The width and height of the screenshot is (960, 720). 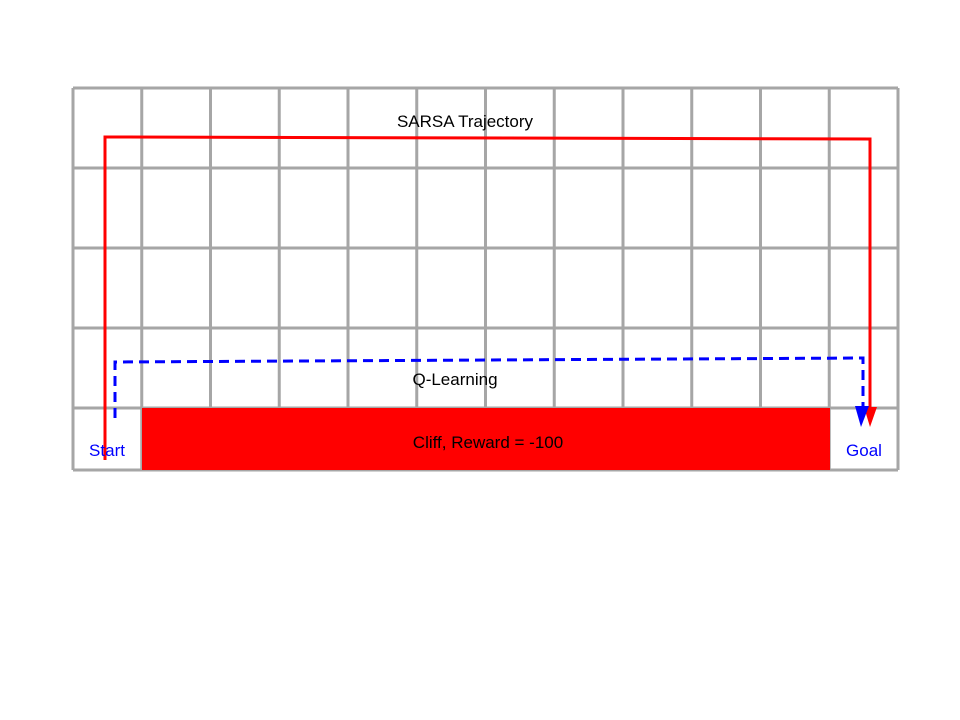 What do you see at coordinates (107, 450) in the screenshot?
I see `start-label: Start` at bounding box center [107, 450].